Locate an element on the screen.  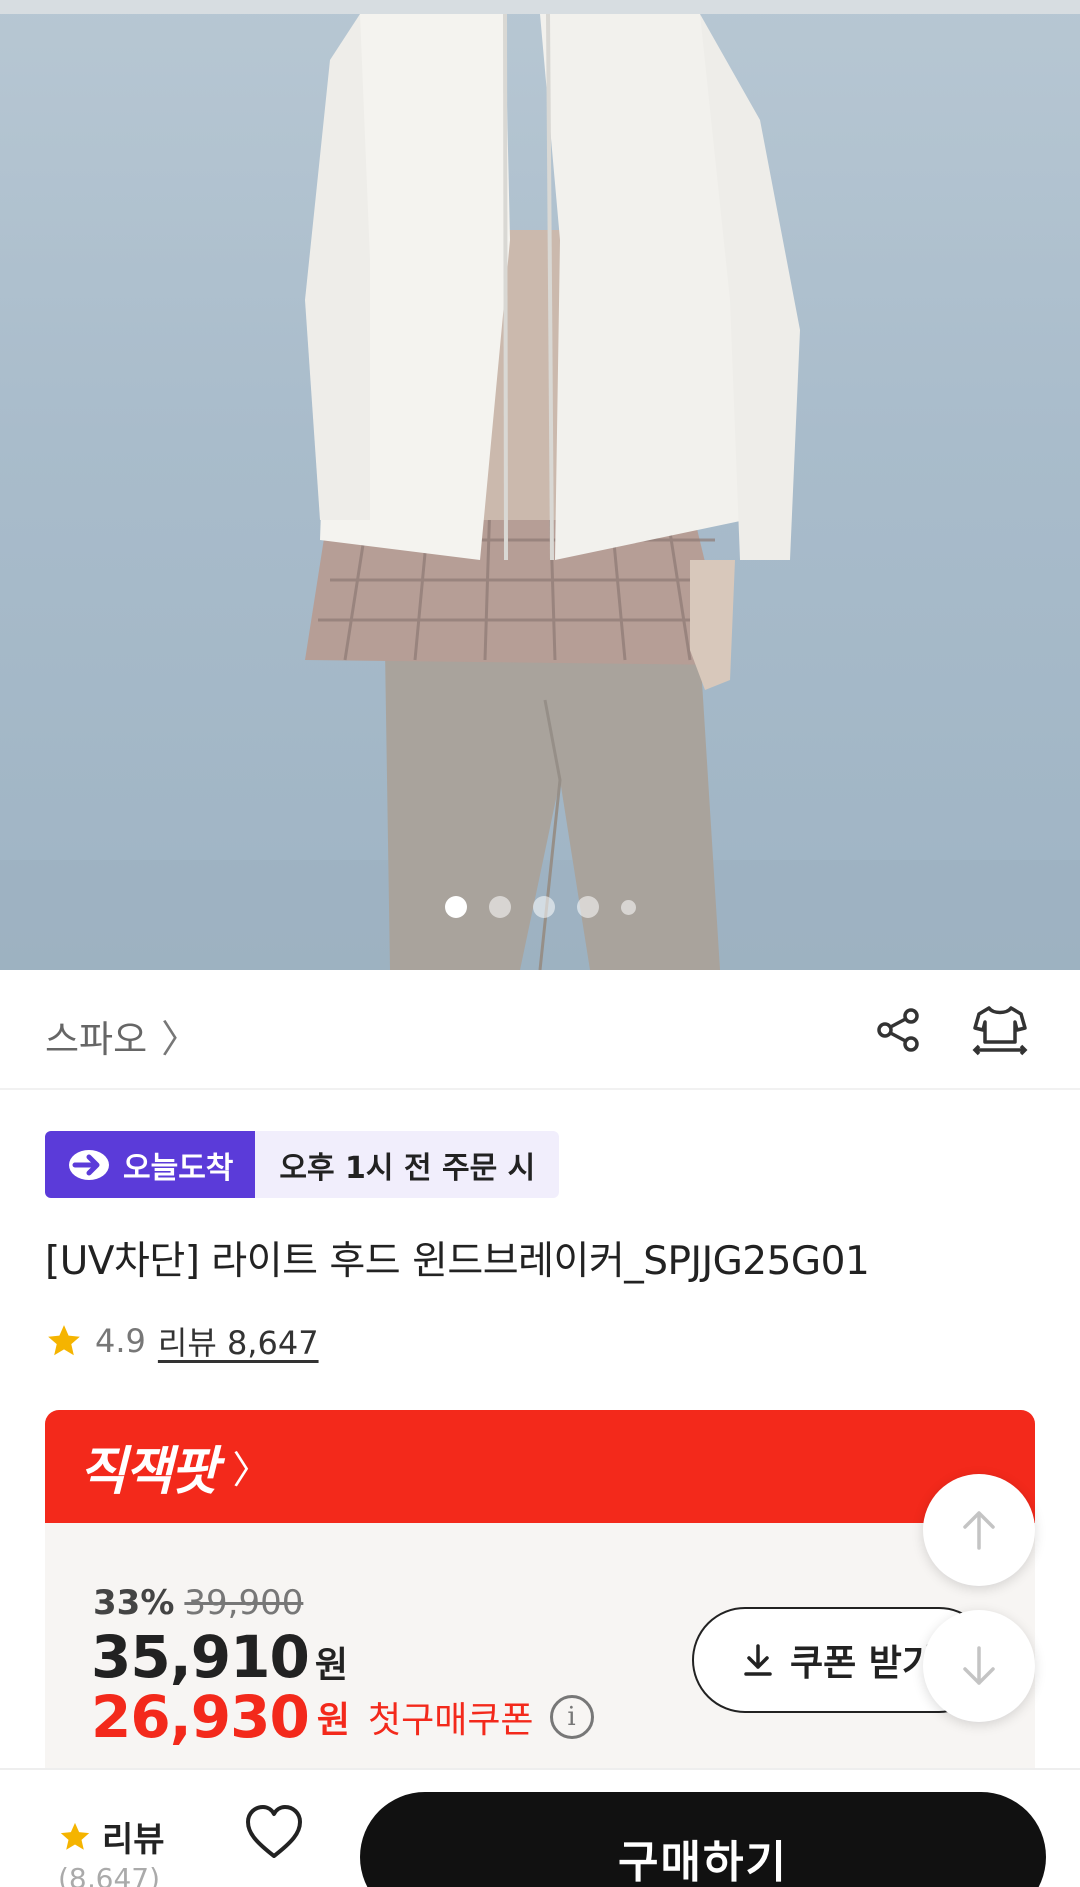
arrow-down-icon is located at coordinates (979, 1665).